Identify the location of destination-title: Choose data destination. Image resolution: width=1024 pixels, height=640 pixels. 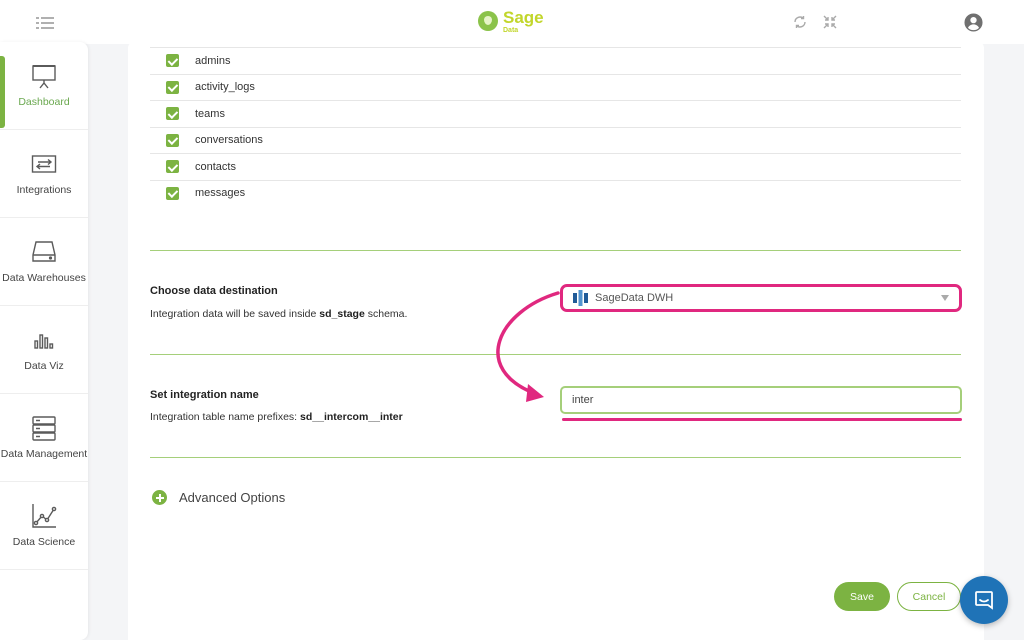
(214, 291).